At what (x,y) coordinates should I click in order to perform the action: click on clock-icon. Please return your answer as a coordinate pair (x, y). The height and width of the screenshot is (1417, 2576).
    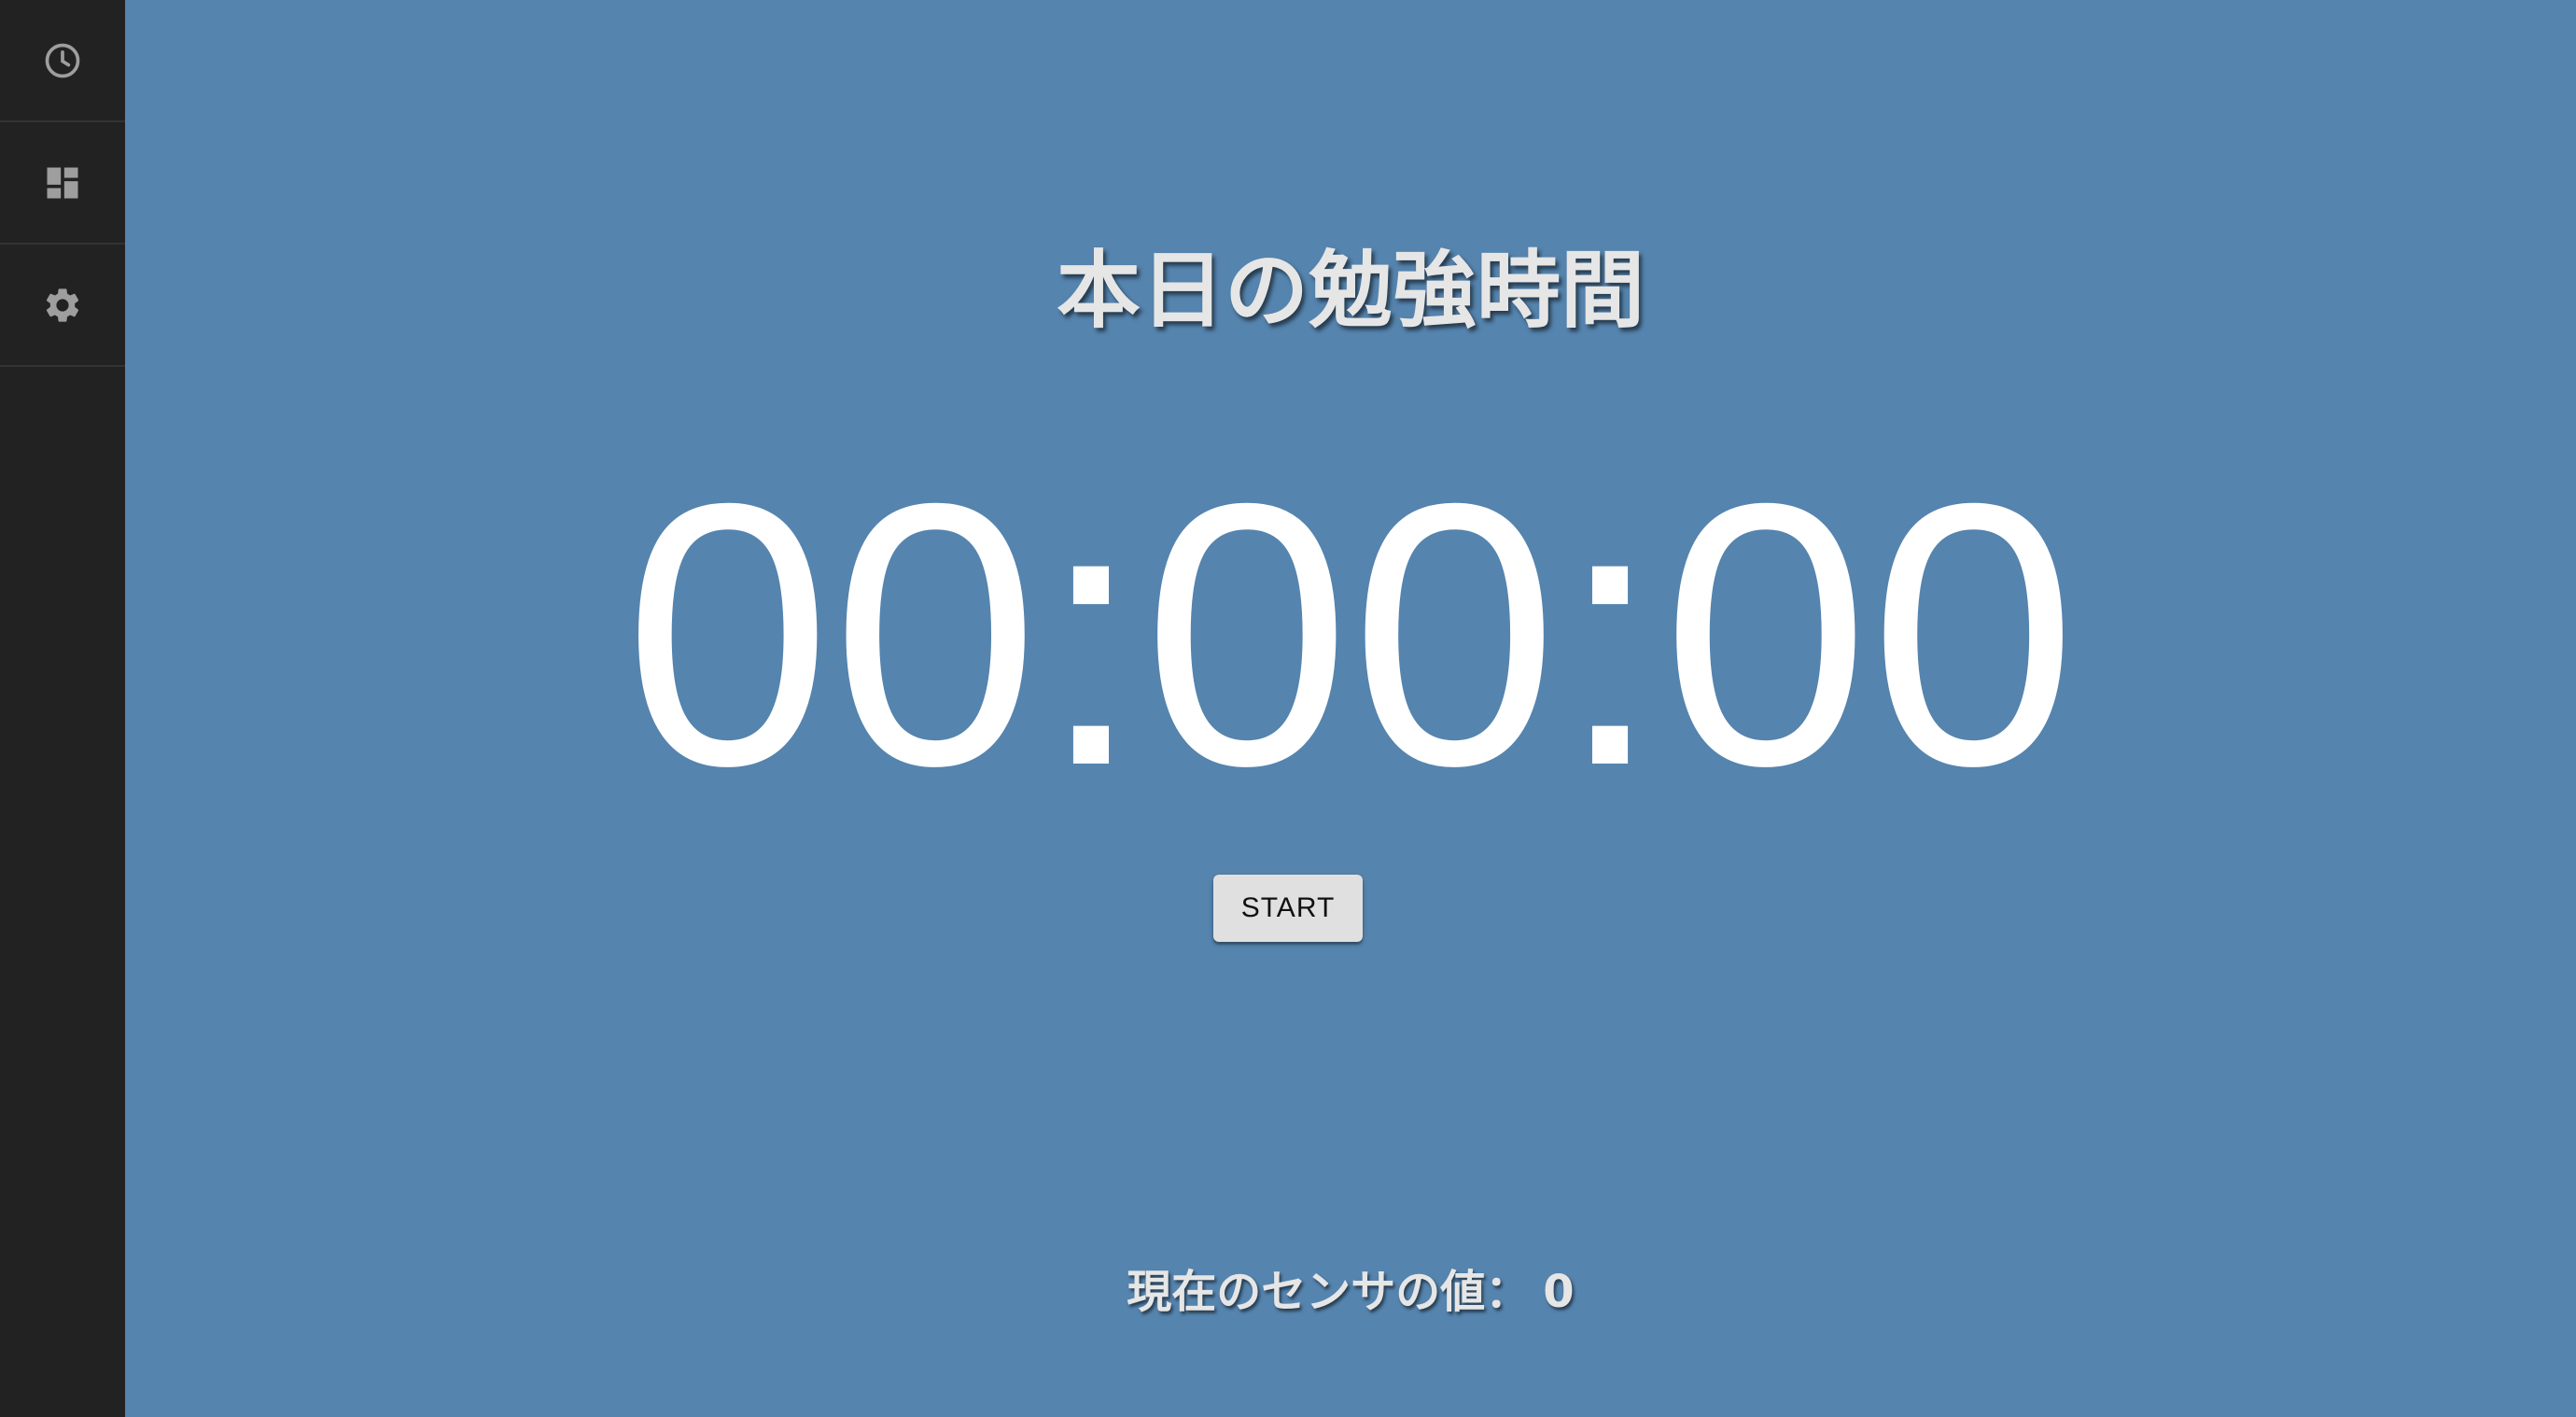
    Looking at the image, I should click on (62, 60).